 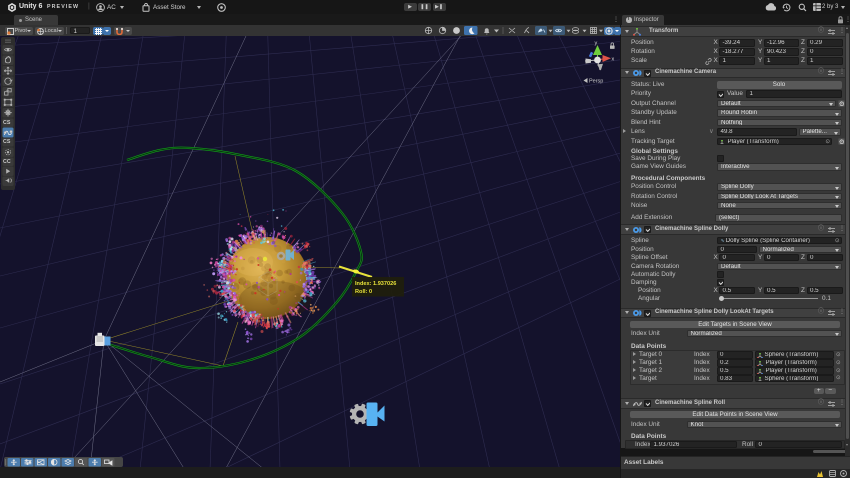 What do you see at coordinates (375, 284) in the screenshot?
I see `svg-text: Index: 1.937026` at bounding box center [375, 284].